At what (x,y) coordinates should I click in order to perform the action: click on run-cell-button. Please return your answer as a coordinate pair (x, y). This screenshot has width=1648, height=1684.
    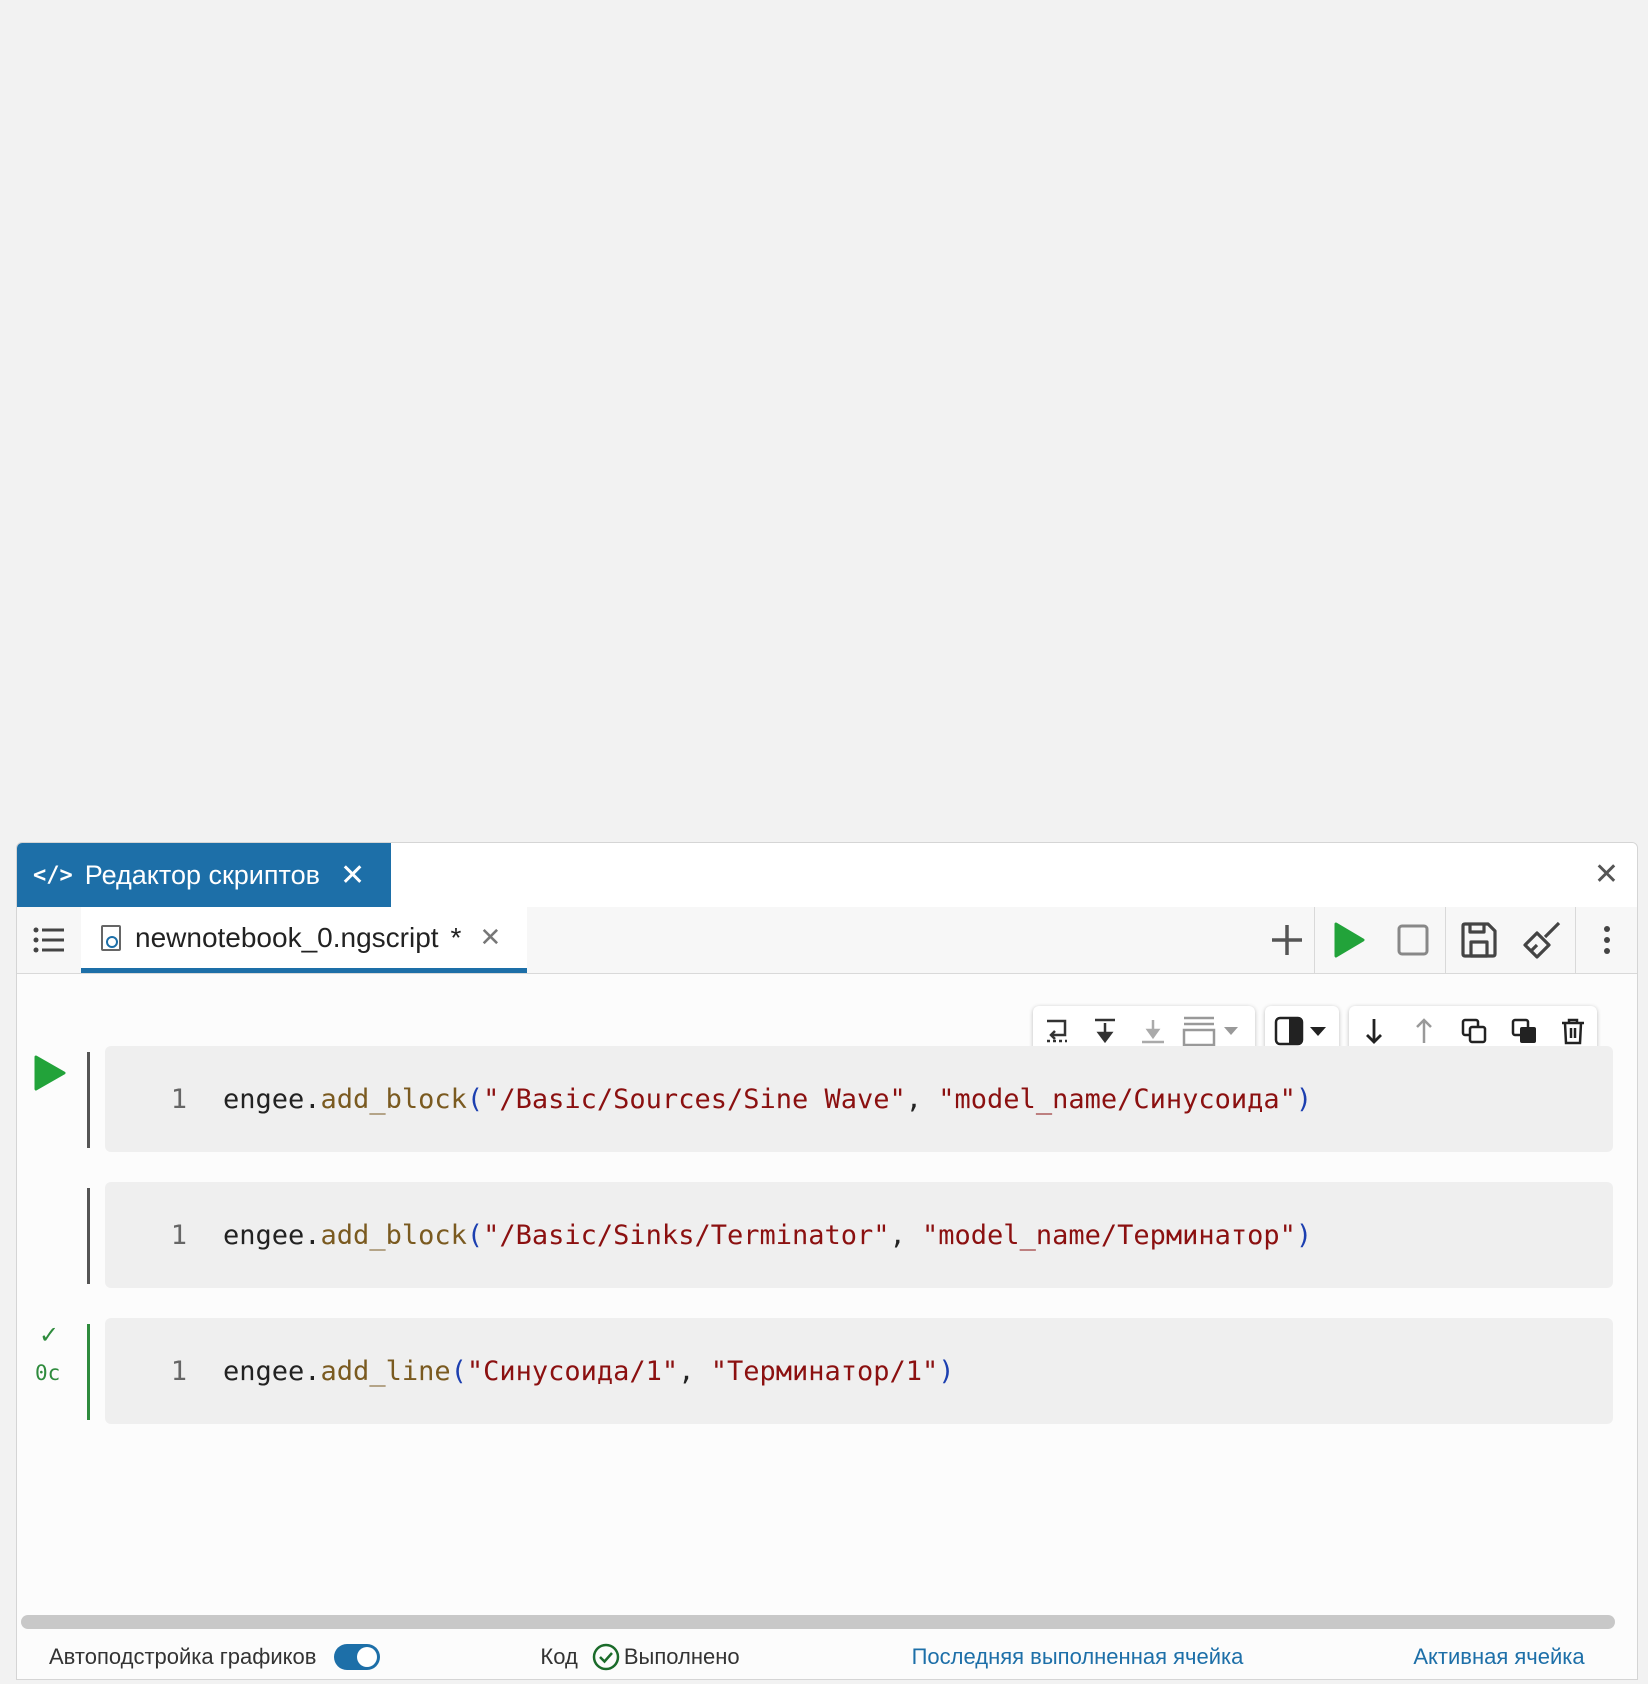
    Looking at the image, I should click on (50, 1075).